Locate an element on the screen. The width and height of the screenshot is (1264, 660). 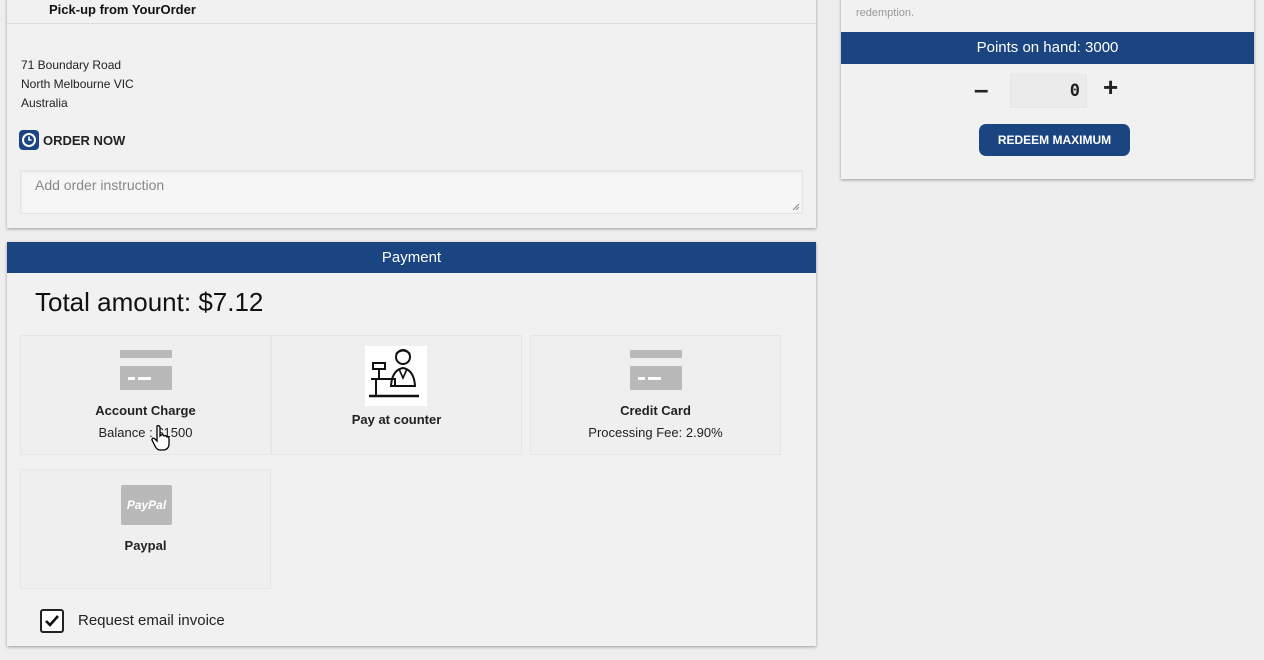
order-instruction-input: Add order instruction is located at coordinates (411, 192).